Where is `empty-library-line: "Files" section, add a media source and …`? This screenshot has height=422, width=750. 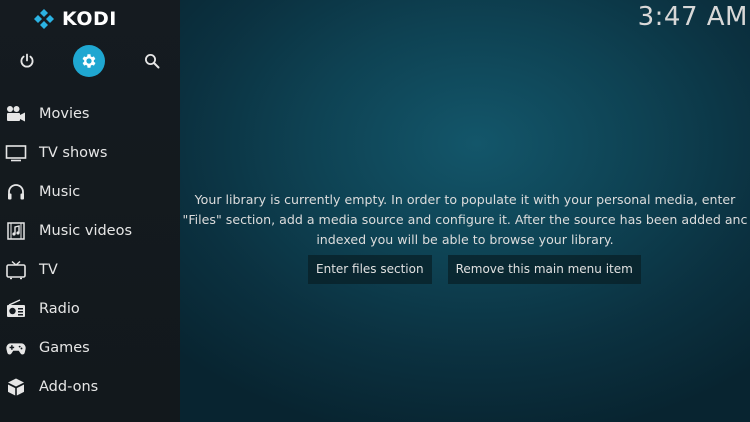 empty-library-line: "Files" section, add a media source and … is located at coordinates (465, 219).